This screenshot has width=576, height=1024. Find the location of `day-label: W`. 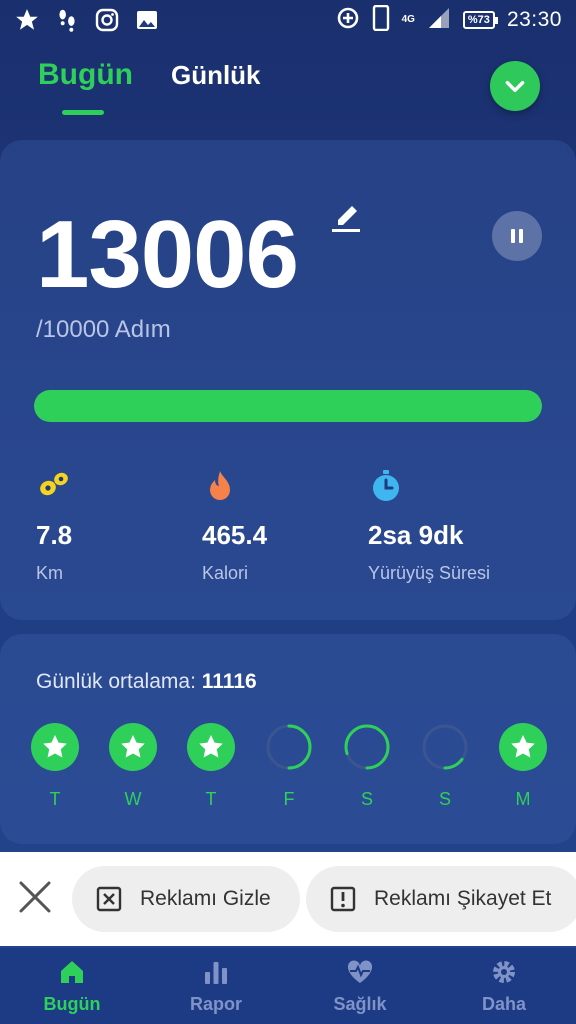

day-label: W is located at coordinates (133, 799).